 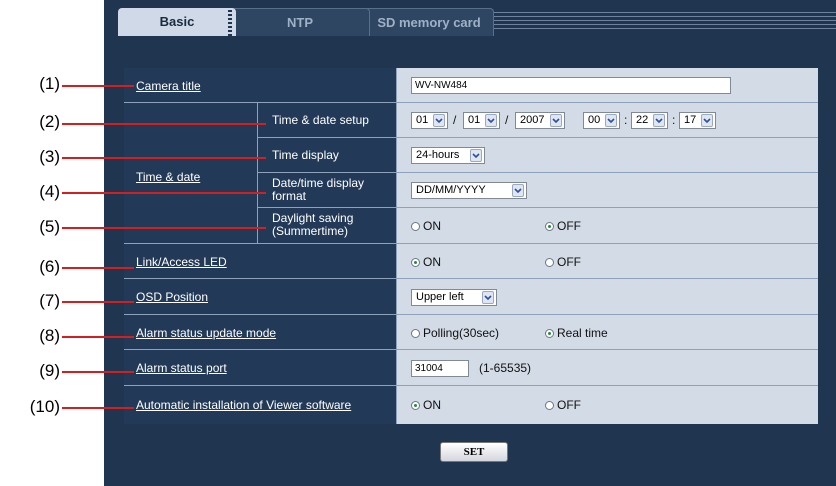 What do you see at coordinates (177, 22) in the screenshot?
I see `tab-basic: Basic` at bounding box center [177, 22].